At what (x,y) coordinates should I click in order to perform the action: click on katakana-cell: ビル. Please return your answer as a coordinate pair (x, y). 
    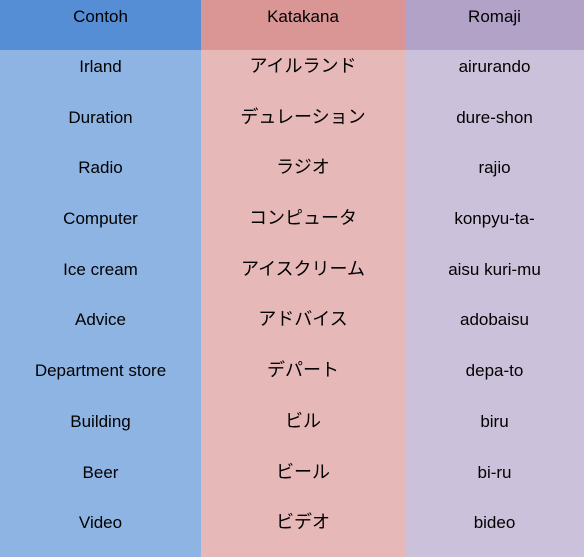
    Looking at the image, I should click on (303, 430).